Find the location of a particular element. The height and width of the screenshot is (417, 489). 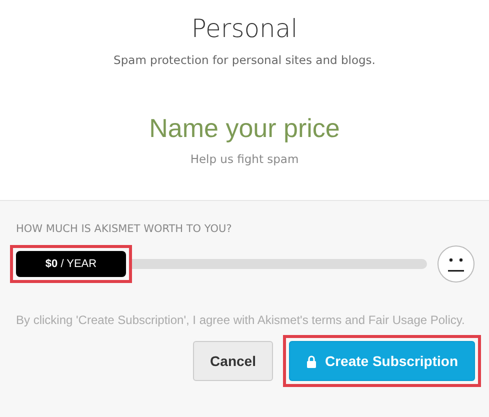

slider-label: HOW MUCH IS AKISMET WORTH TO YOU? is located at coordinates (124, 229).